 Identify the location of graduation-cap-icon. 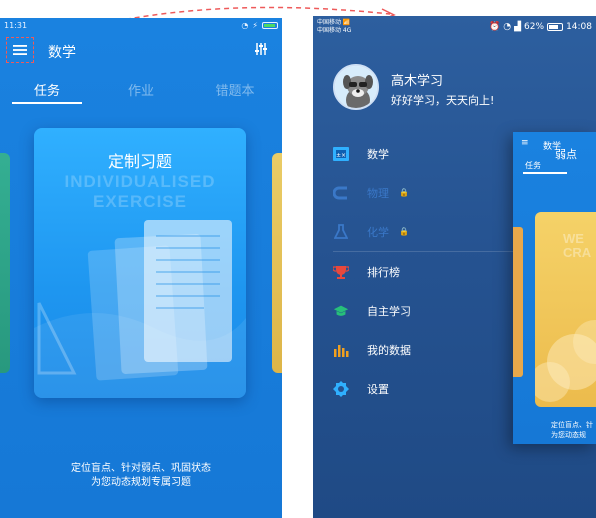
(341, 310).